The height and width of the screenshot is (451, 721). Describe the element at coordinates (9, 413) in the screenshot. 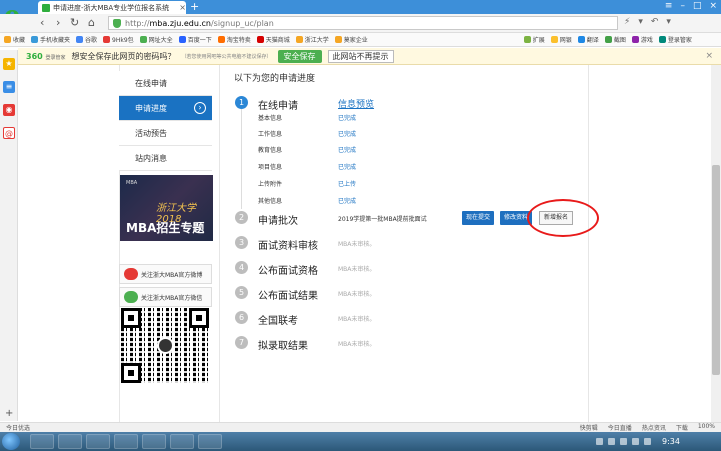

I see `add-sidebar-icon: +` at that location.